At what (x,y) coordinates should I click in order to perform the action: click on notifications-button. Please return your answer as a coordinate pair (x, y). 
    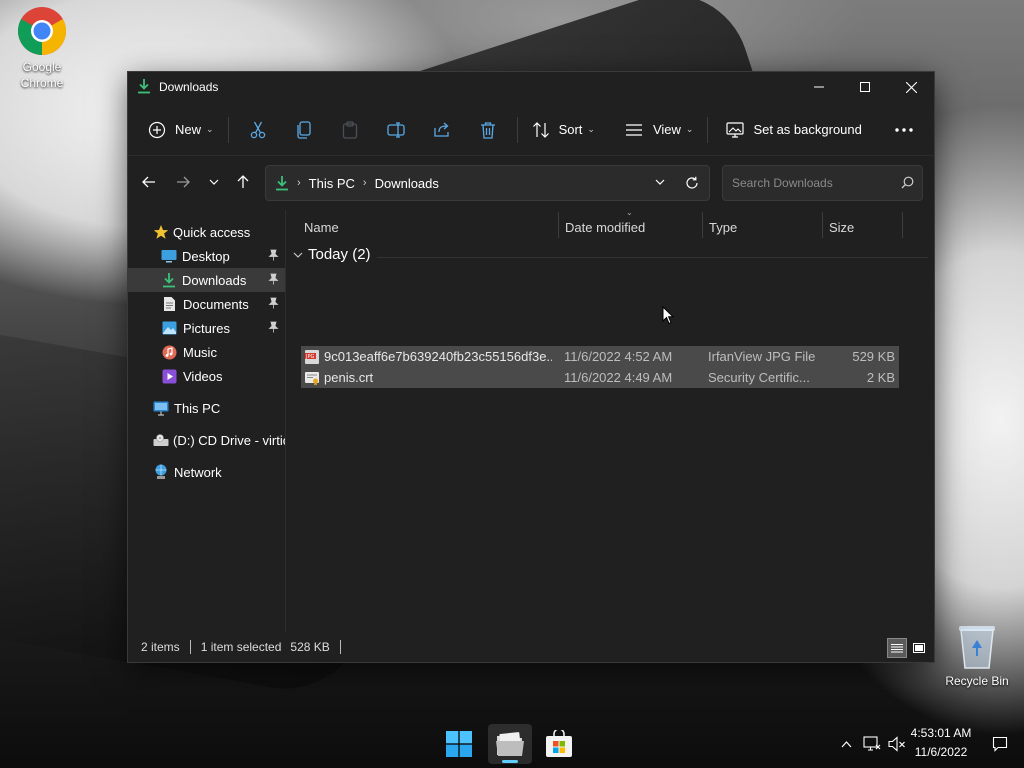
    Looking at the image, I should click on (1000, 744).